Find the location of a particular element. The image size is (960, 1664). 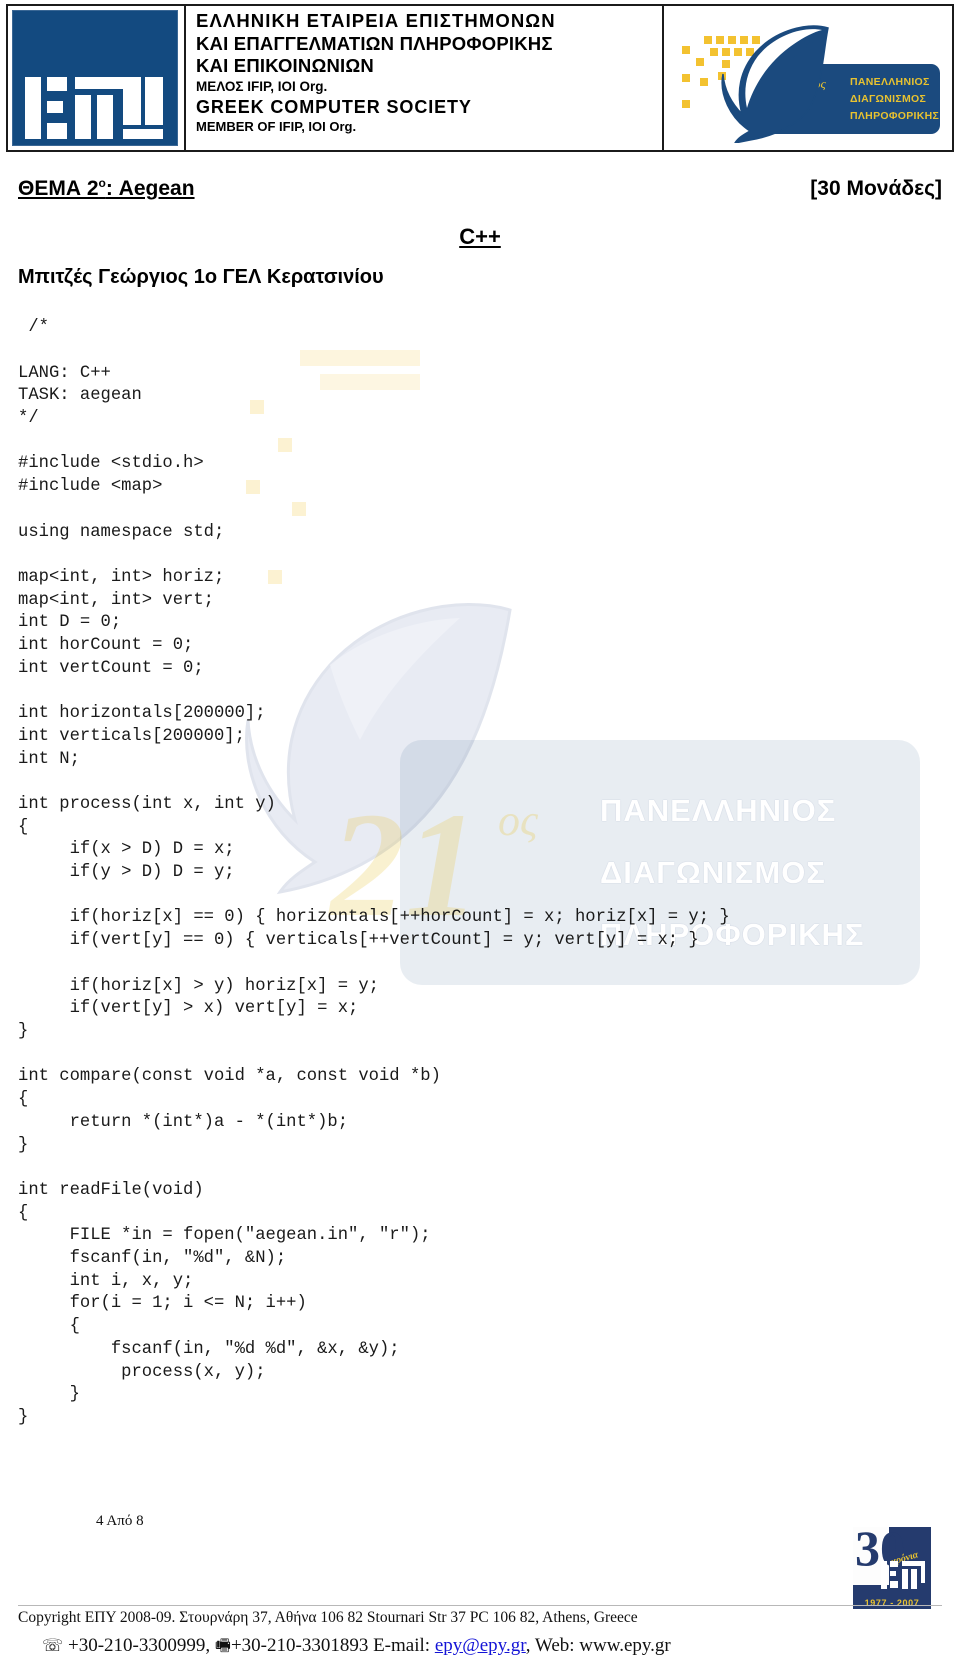

language-heading-row: C++ is located at coordinates (480, 237).